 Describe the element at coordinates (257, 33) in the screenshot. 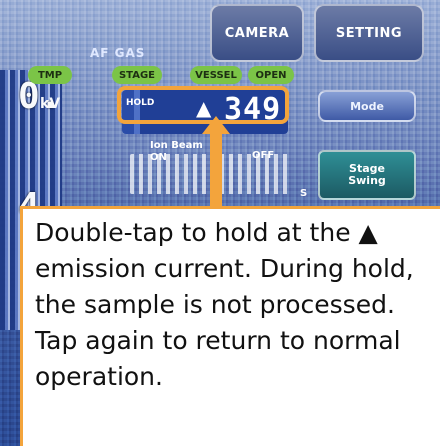

I see `camera-tab: CAMERA` at that location.